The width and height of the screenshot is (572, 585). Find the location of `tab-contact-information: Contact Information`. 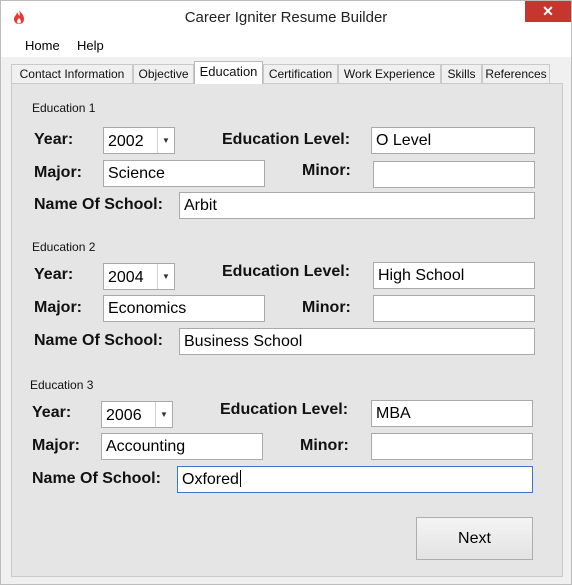

tab-contact-information: Contact Information is located at coordinates (72, 73).